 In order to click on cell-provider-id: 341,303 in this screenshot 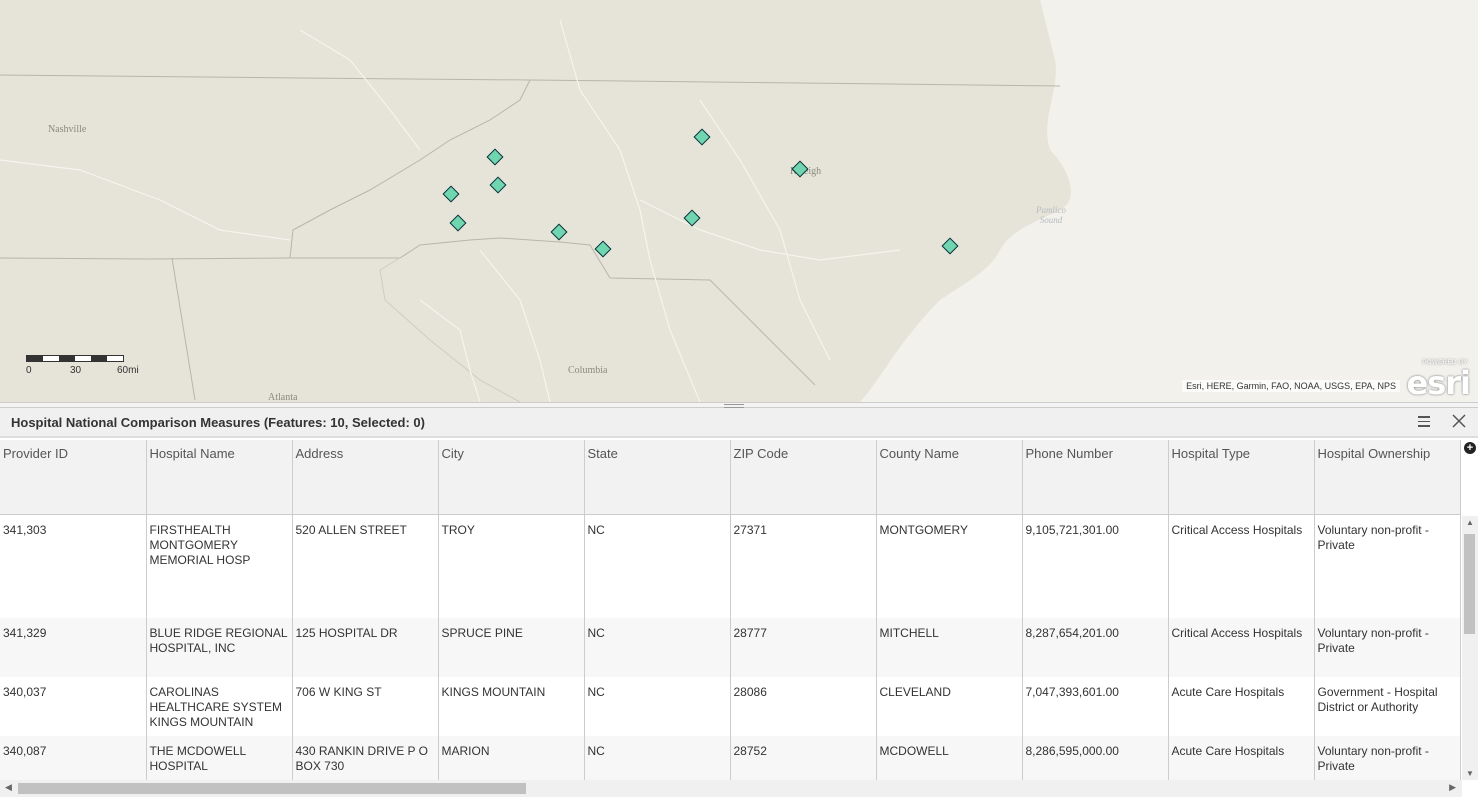, I will do `click(73, 566)`.